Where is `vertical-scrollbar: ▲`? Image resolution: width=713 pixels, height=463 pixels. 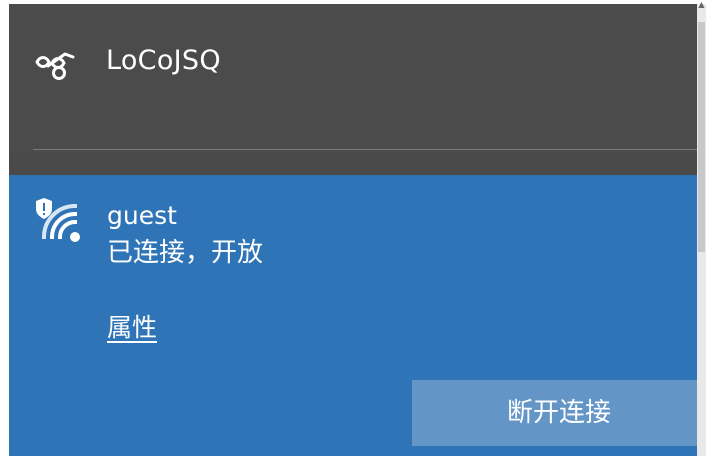
vertical-scrollbar: ▲ is located at coordinates (701, 228).